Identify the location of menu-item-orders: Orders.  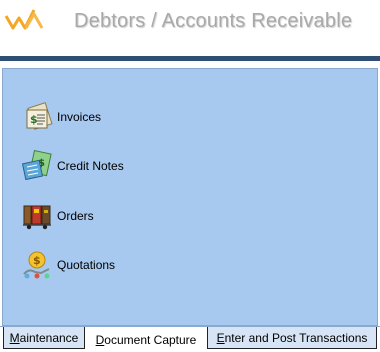
(57, 216).